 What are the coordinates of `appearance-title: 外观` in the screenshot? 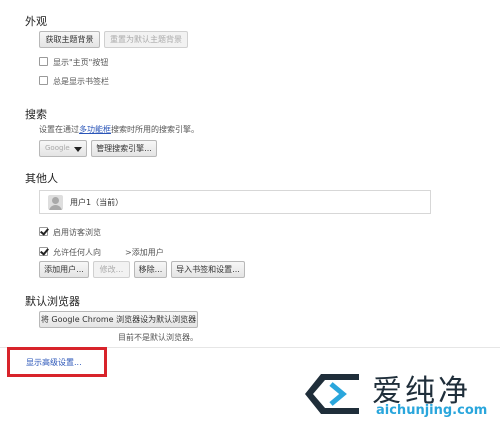 It's located at (36, 21).